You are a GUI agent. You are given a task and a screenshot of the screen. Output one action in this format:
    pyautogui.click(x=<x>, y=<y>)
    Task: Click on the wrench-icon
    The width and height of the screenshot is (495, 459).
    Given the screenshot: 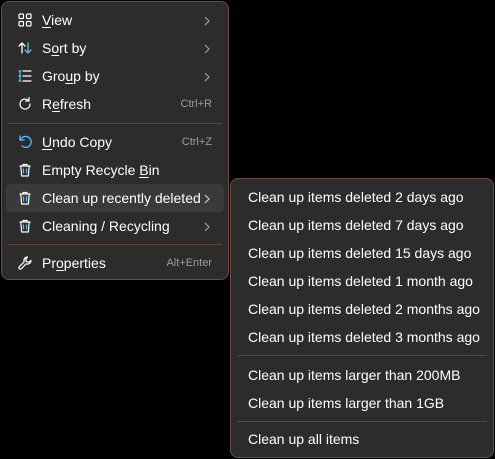 What is the action you would take?
    pyautogui.click(x=25, y=263)
    